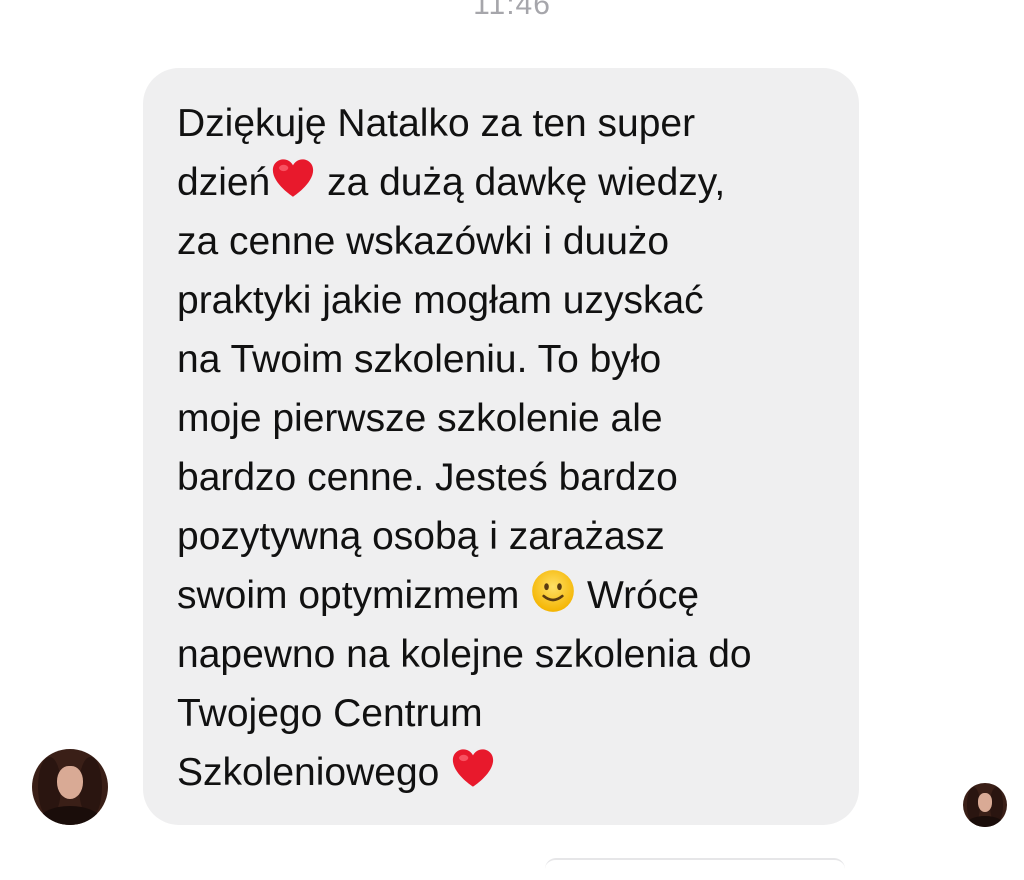 This screenshot has height=880, width=1024. I want to click on message-timestamp: 11:46, so click(512, 10).